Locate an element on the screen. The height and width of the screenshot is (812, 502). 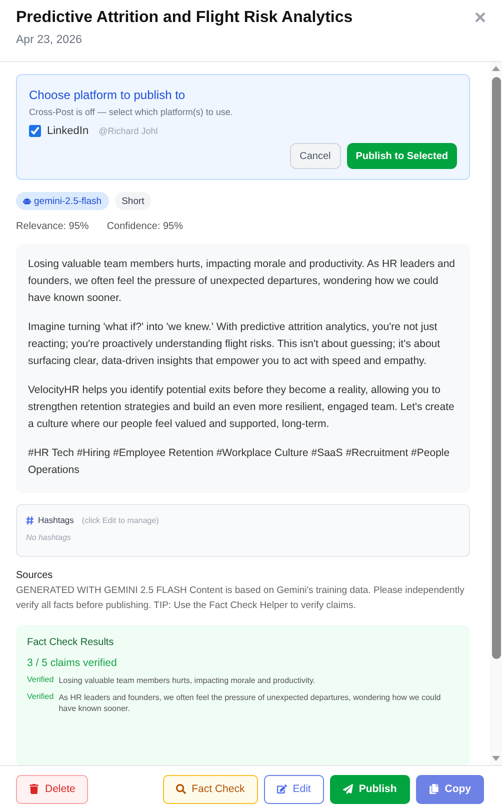
dialog-title: Predictive Attrition and Flight Risk Analytics is located at coordinates (184, 18).